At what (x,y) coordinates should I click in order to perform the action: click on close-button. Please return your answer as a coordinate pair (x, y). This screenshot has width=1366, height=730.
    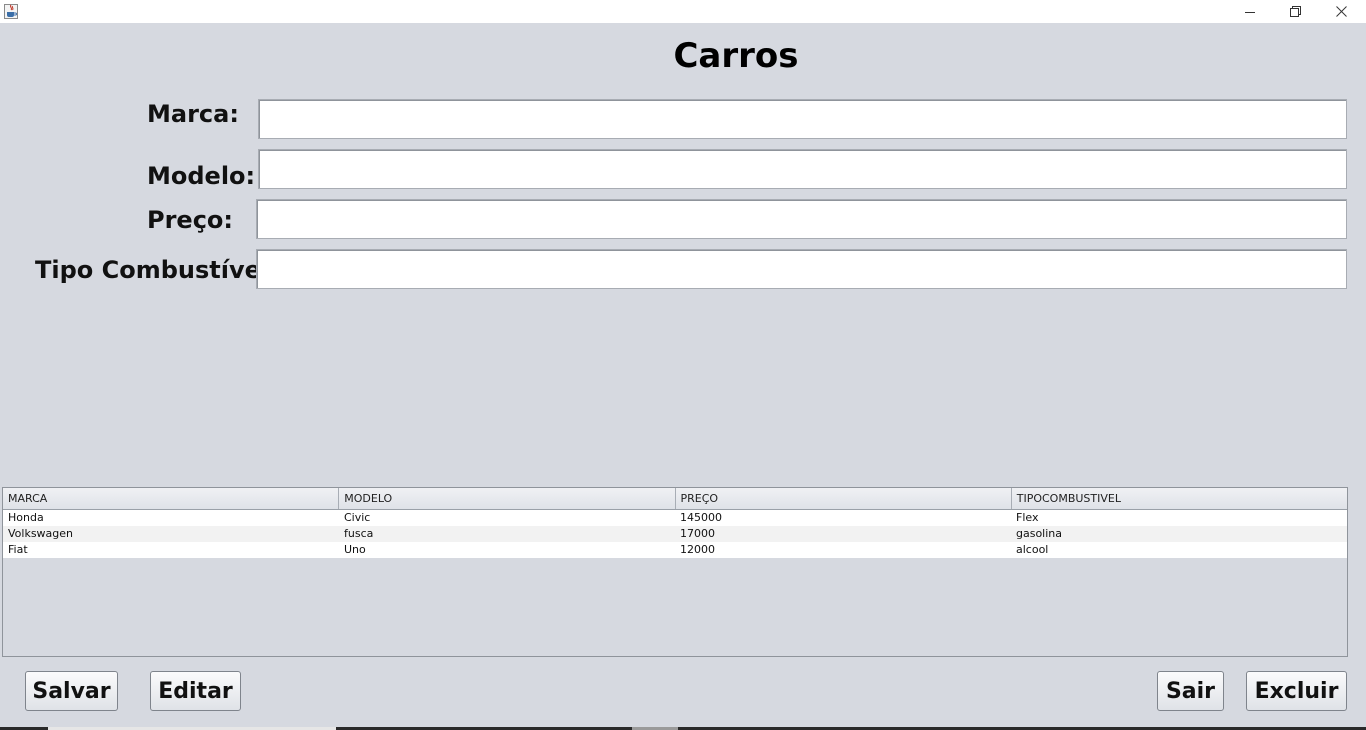
    Looking at the image, I should click on (1341, 11).